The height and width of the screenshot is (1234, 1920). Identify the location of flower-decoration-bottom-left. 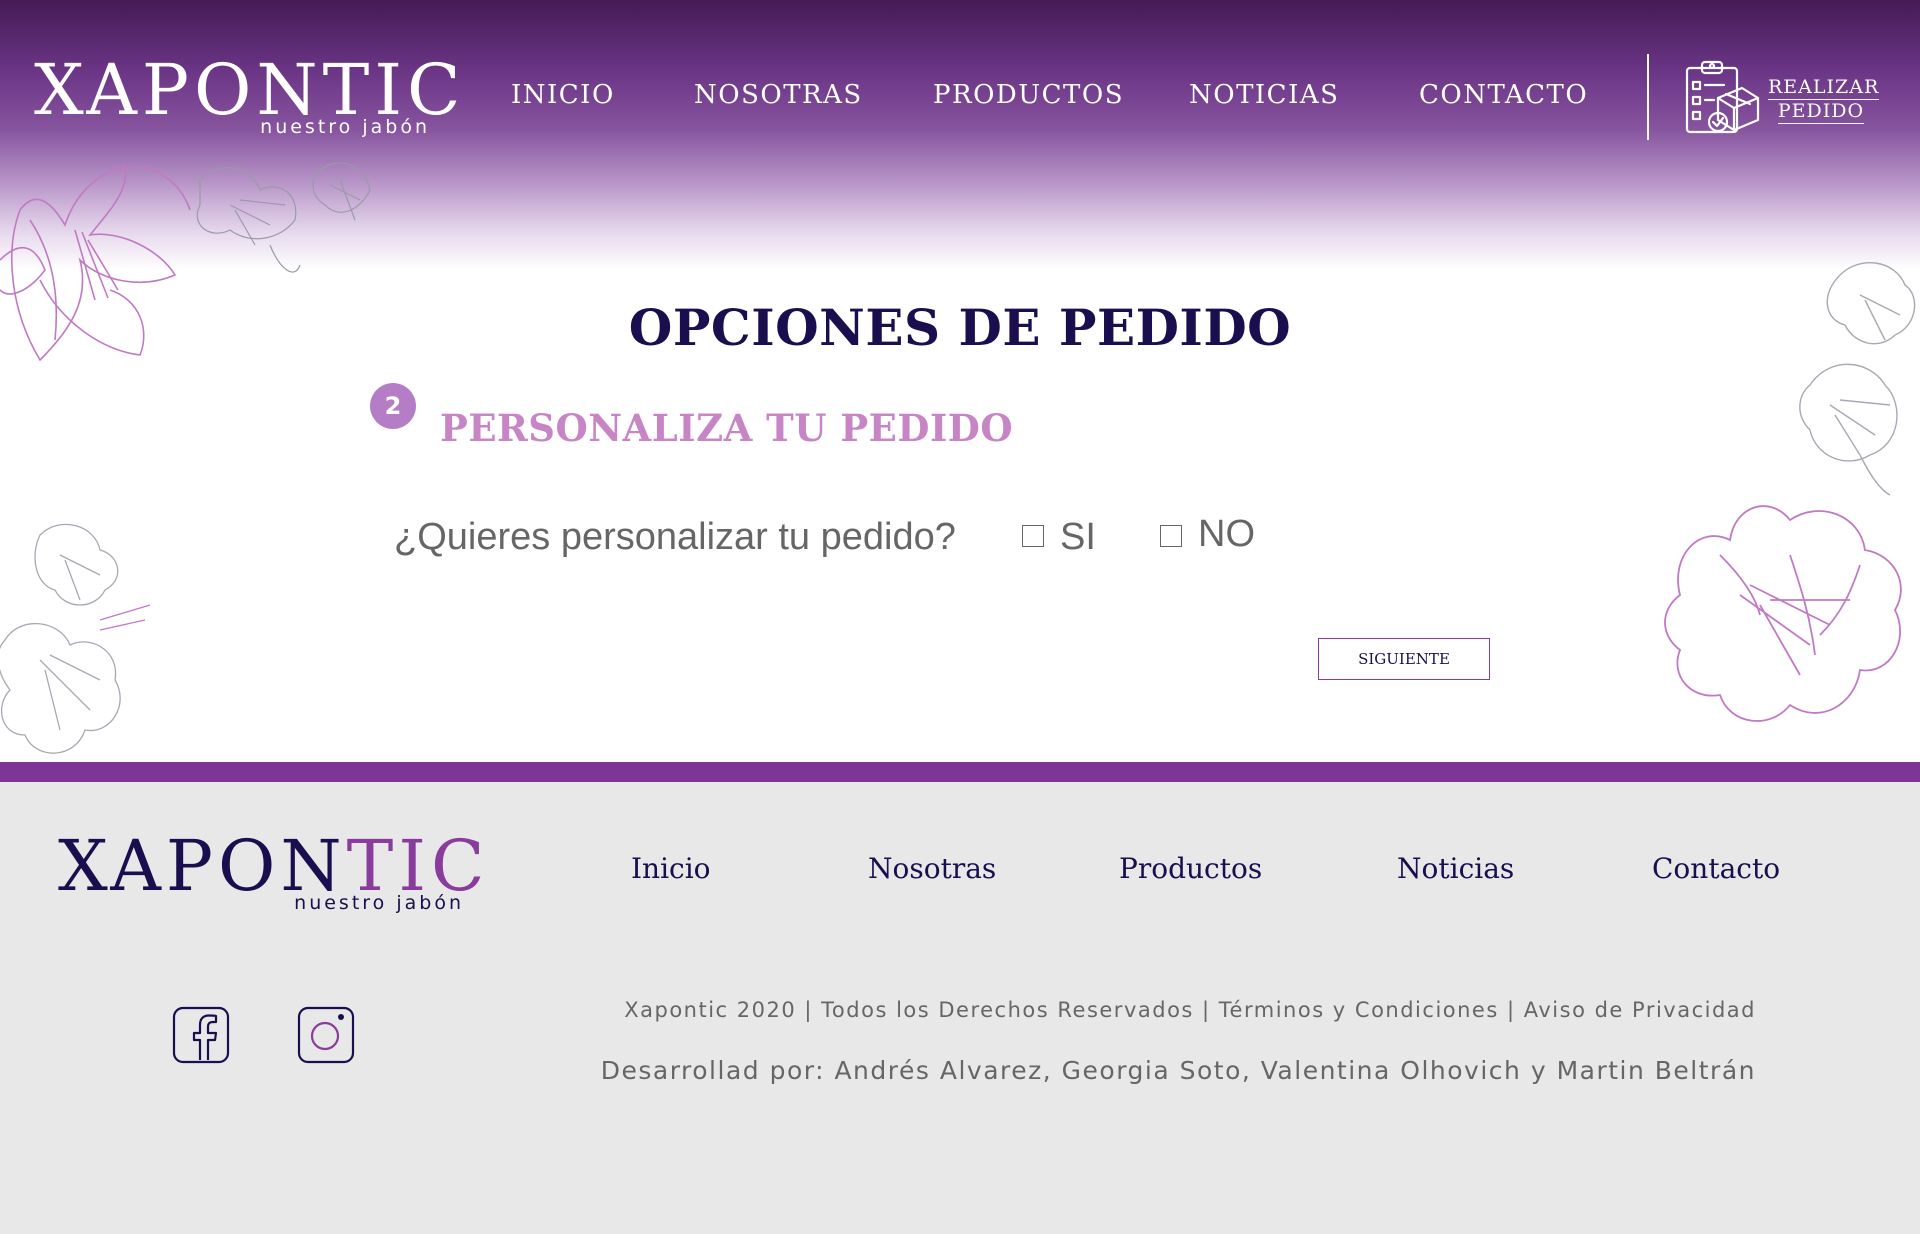
(75, 638).